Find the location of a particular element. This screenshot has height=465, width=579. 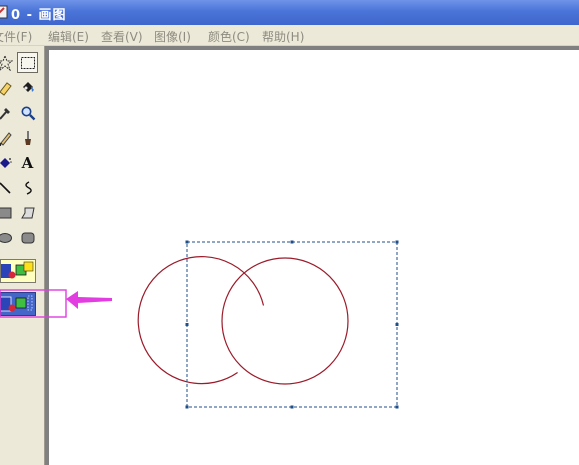

magnifier-tool is located at coordinates (27, 112).